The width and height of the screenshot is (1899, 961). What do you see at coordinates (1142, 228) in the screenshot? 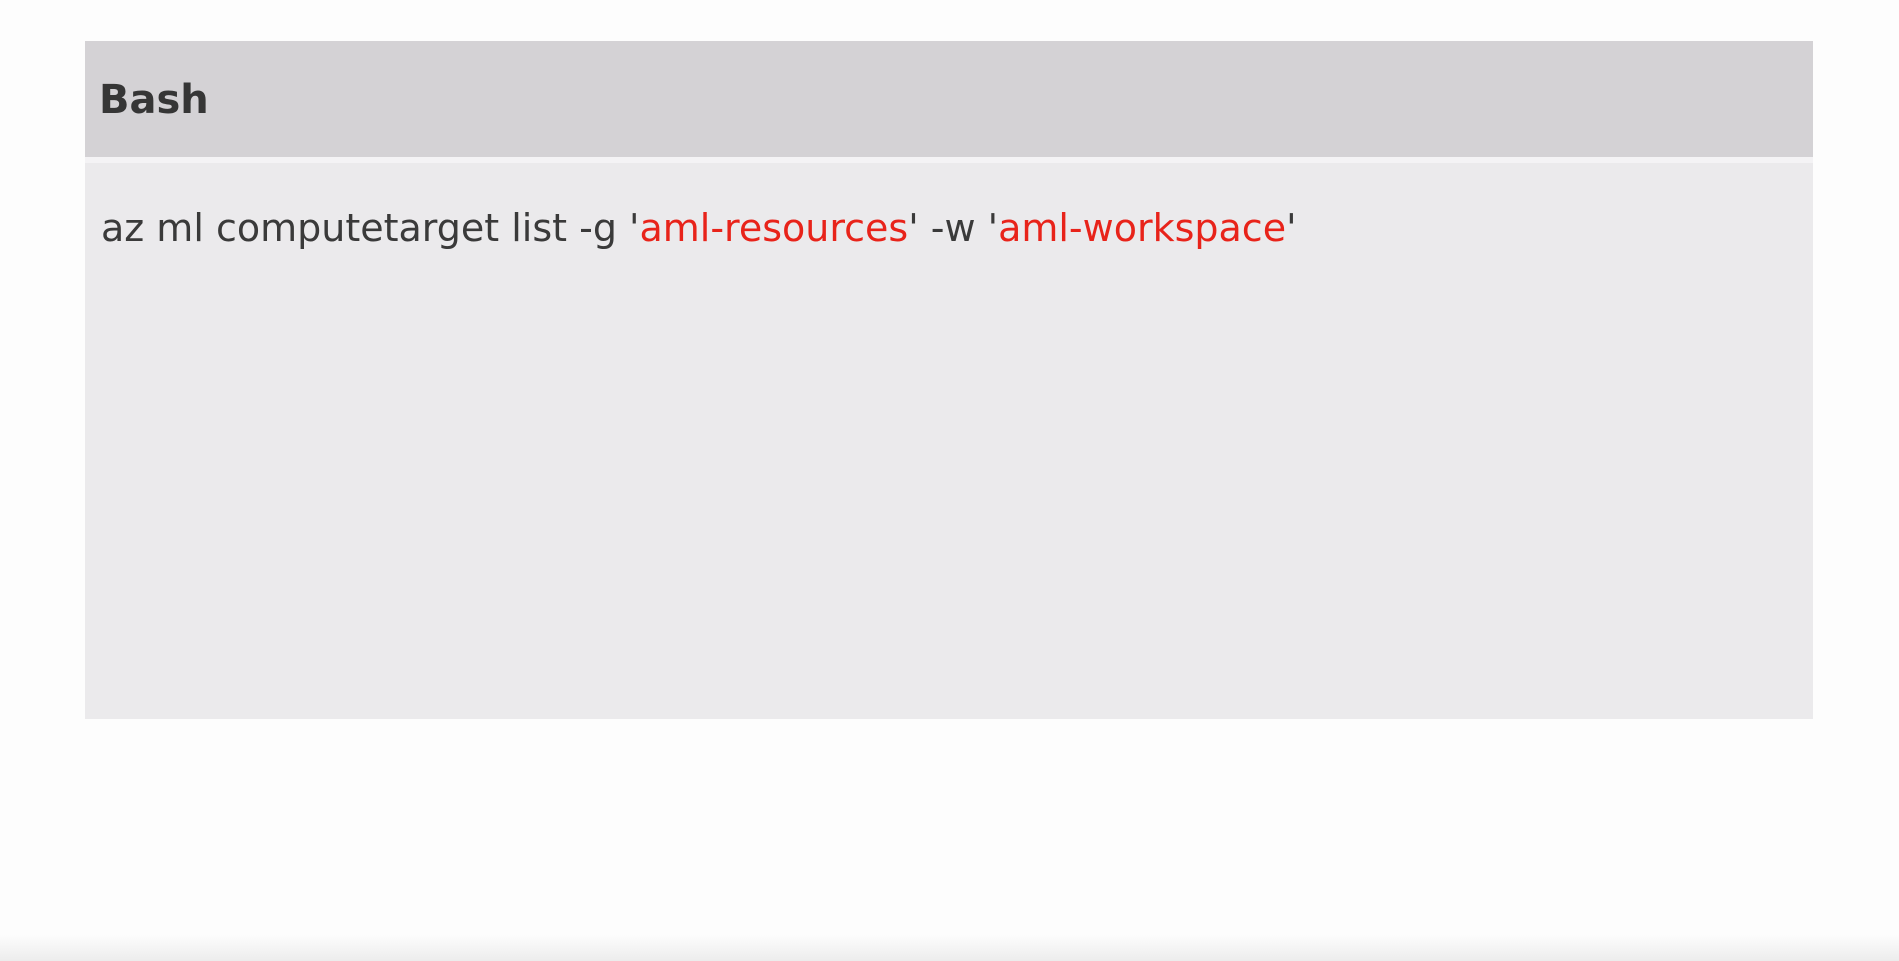
I see `workspace-argument: aml-workspace` at bounding box center [1142, 228].